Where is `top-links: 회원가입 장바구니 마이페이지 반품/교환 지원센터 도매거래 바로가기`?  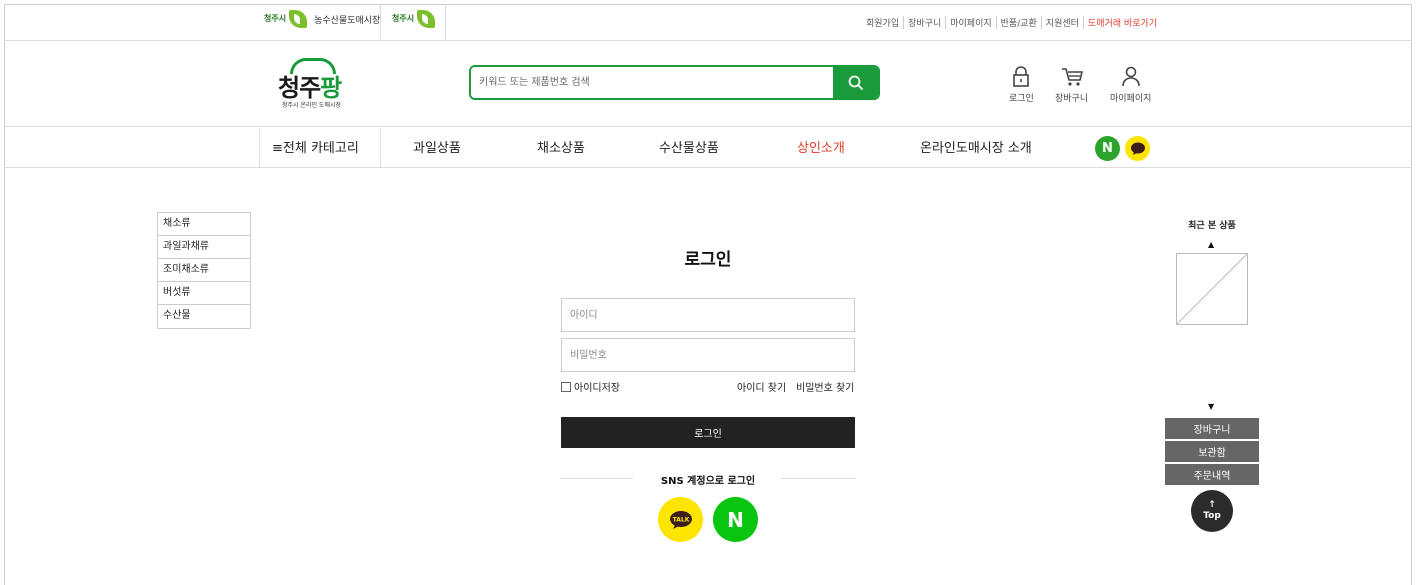
top-links: 회원가입 장바구니 마이페이지 반품/교환 지원센터 도매거래 바로가기 is located at coordinates (1013, 22).